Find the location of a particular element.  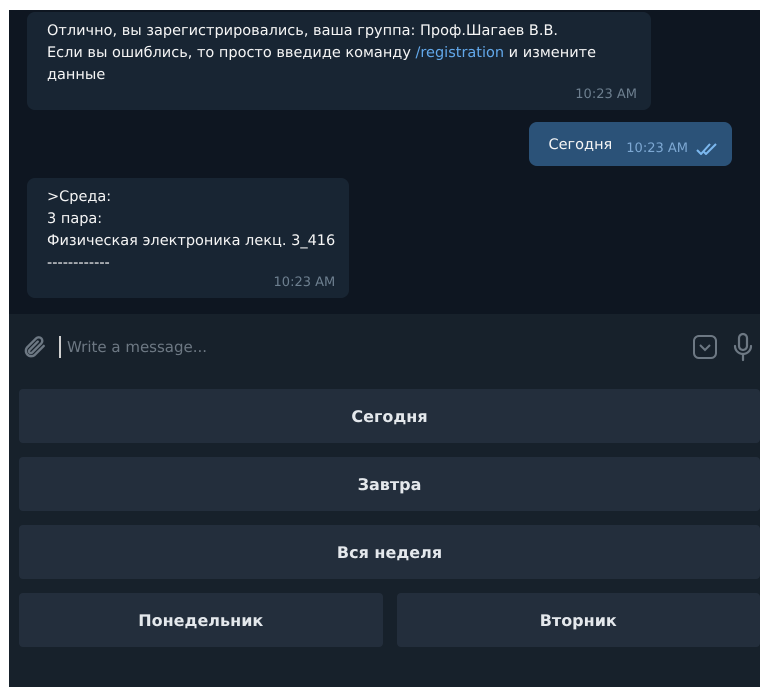

keyboard-button: Понедельник is located at coordinates (200, 620).